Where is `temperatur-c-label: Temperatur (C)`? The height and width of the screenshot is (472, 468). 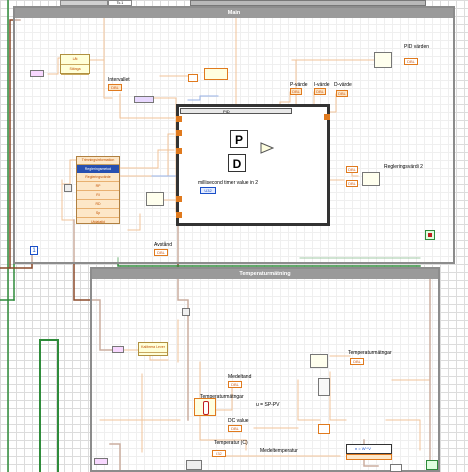
temperatur-c-label: Temperatur (C) is located at coordinates (231, 443).